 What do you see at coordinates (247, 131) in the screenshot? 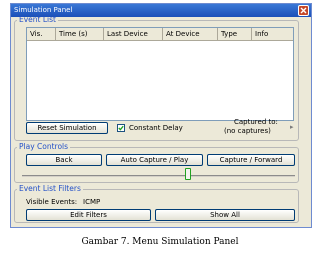
I see `captured-to-value: (no captures)` at bounding box center [247, 131].